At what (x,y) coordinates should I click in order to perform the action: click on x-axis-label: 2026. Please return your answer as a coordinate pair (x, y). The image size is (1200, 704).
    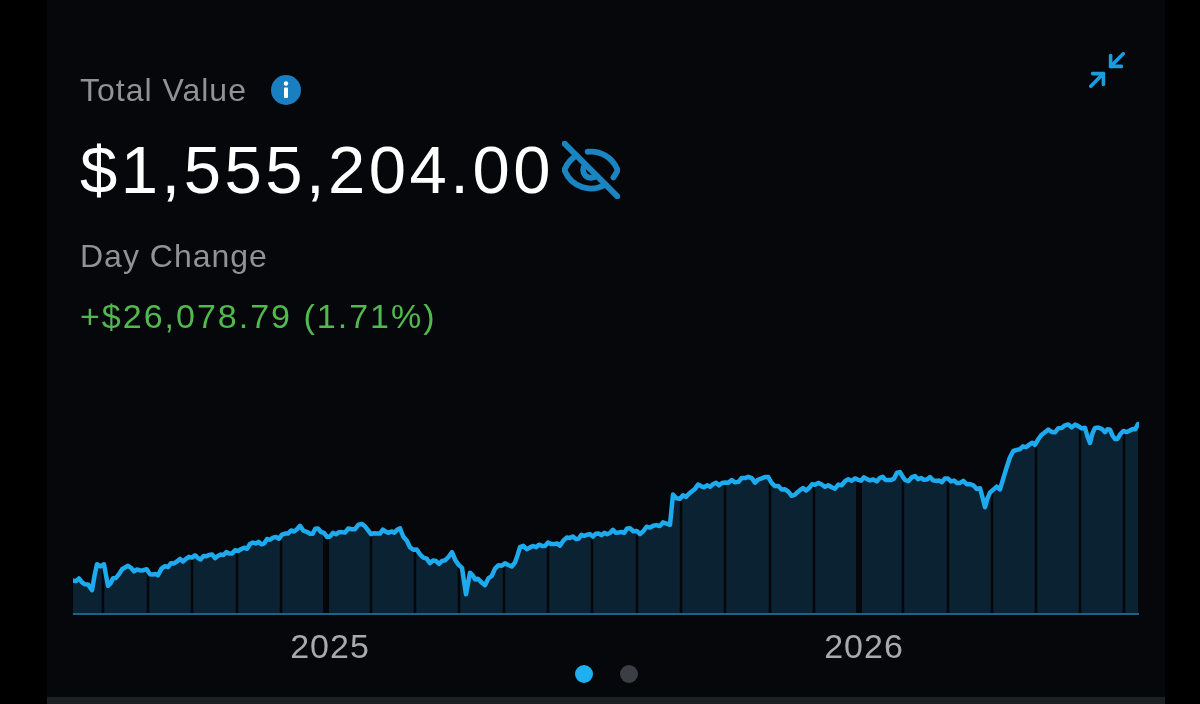
    Looking at the image, I should click on (864, 646).